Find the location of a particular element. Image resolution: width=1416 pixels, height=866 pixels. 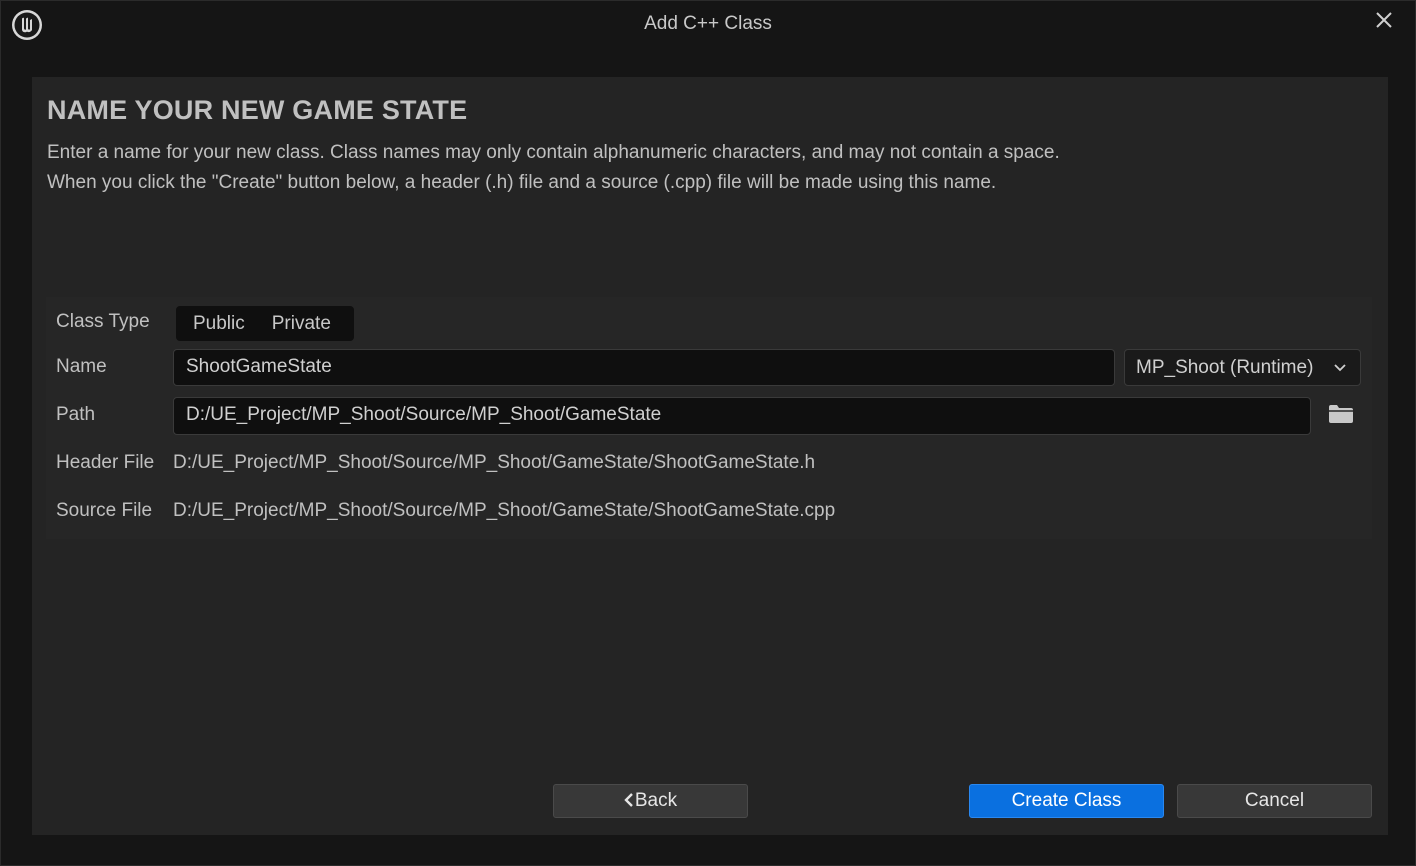

back-button-label: Back is located at coordinates (656, 800).